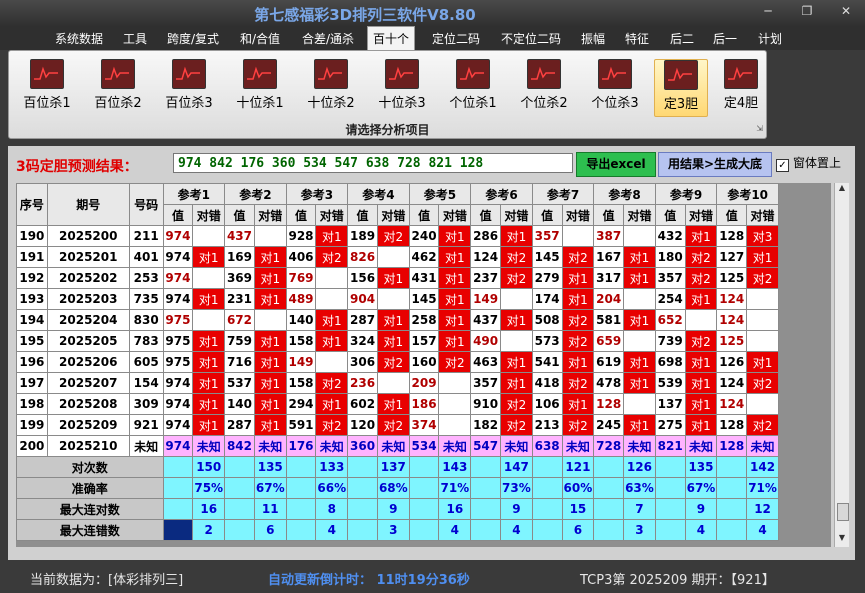 Image resolution: width=865 pixels, height=593 pixels. Describe the element at coordinates (732, 215) in the screenshot. I see `value-subheader: 值` at that location.